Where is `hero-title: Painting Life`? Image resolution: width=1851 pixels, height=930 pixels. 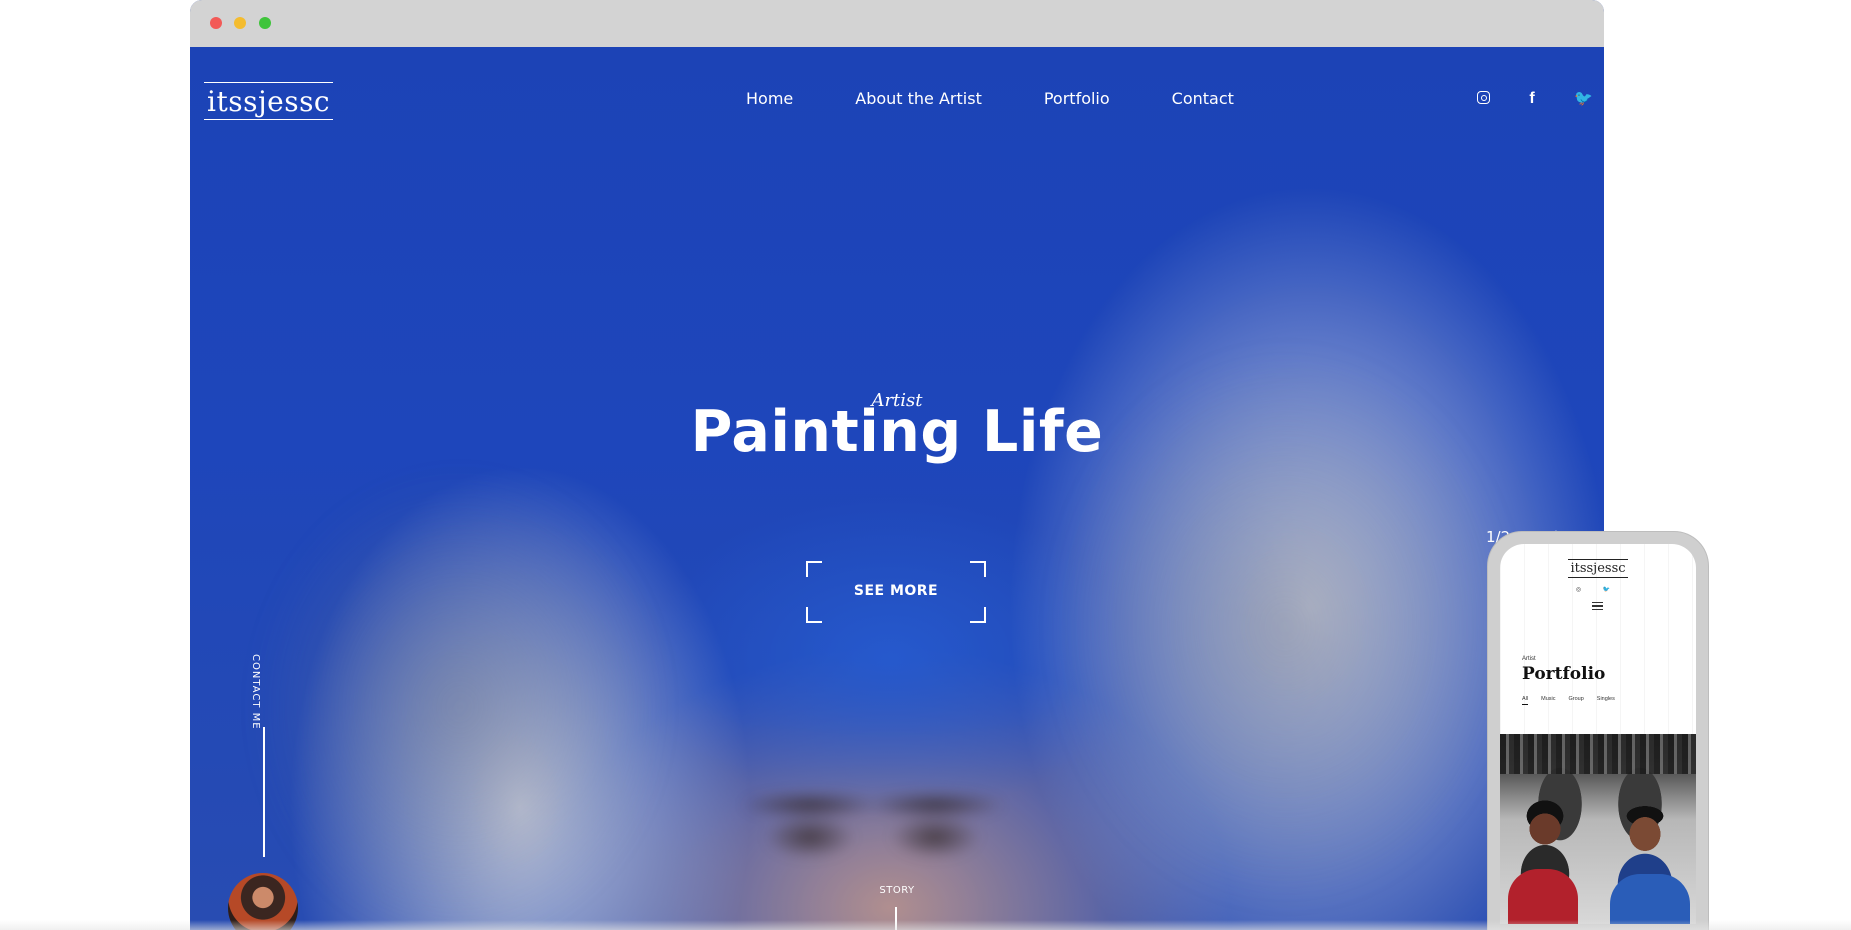
hero-title: Painting Life is located at coordinates (897, 432).